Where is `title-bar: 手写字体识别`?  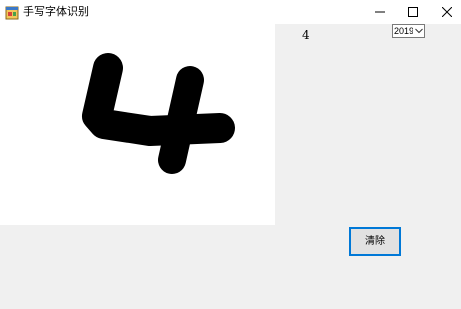 title-bar: 手写字体识别 is located at coordinates (230, 12).